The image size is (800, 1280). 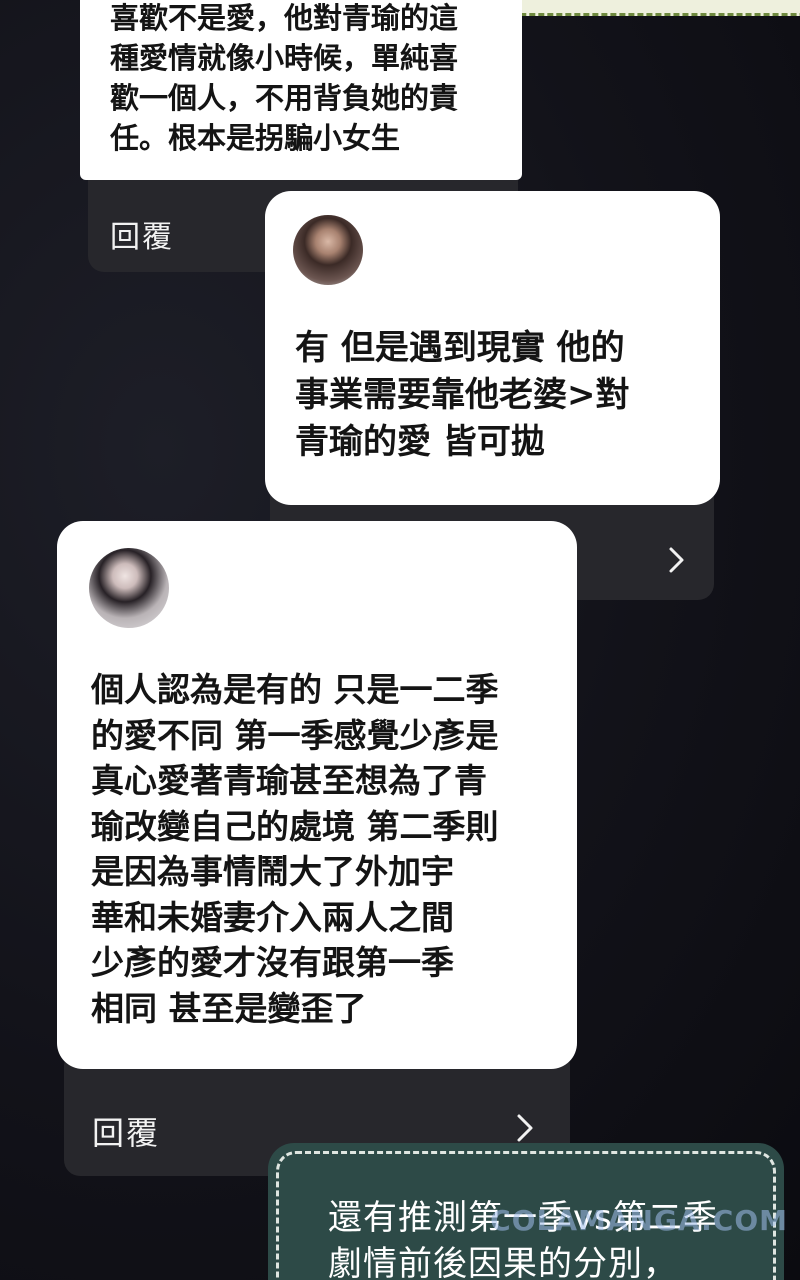 I want to click on comment-text: 有 但是遇到現實 他的 事業需要靠他老婆>對 青瑜的愛 皆可拋, so click(x=462, y=395).